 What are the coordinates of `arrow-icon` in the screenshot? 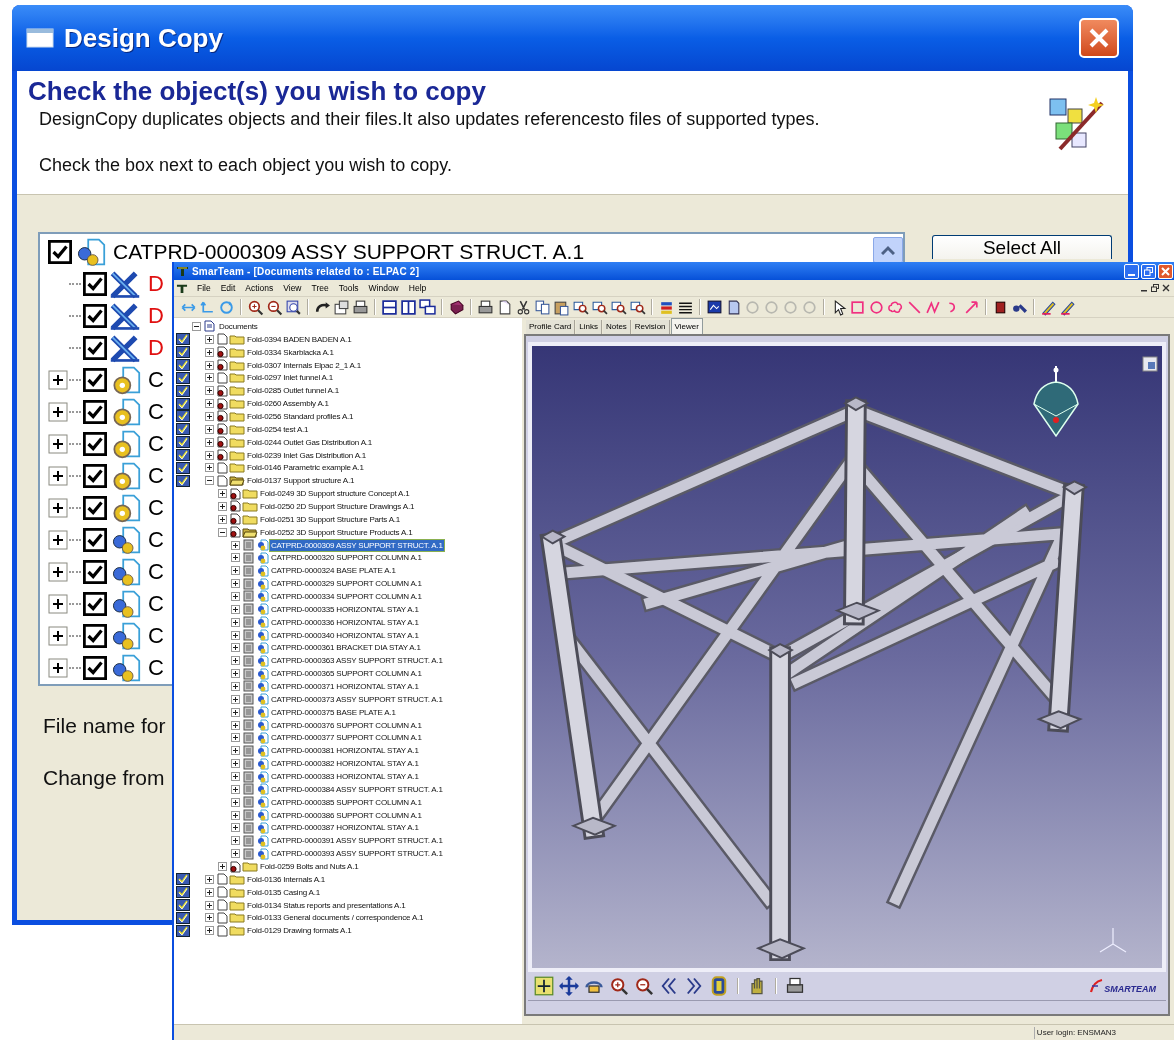 It's located at (971, 307).